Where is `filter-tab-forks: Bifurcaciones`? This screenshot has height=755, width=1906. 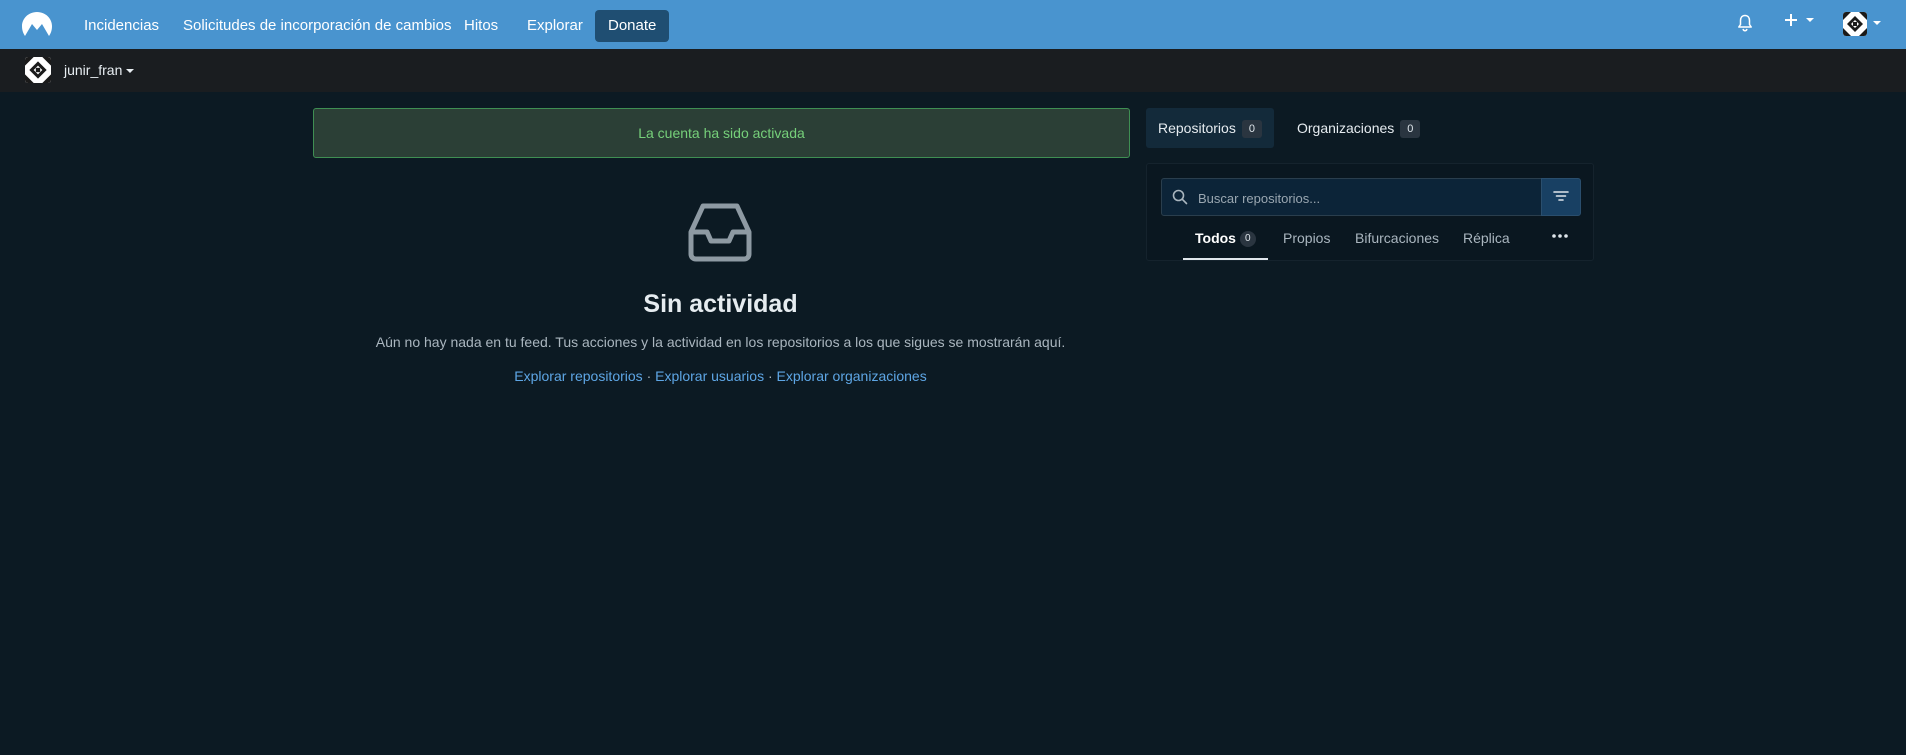 filter-tab-forks: Bifurcaciones is located at coordinates (1397, 241).